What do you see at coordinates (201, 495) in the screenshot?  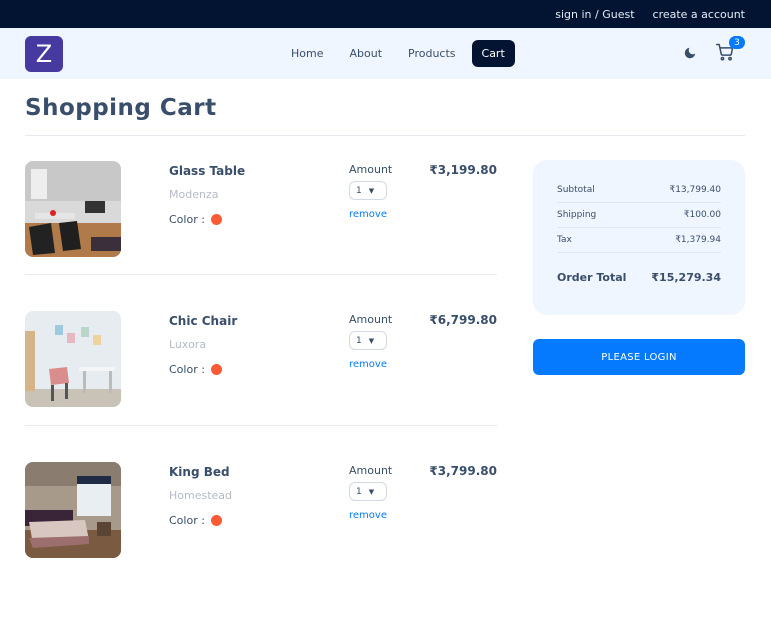 I see `product-company: Homestead` at bounding box center [201, 495].